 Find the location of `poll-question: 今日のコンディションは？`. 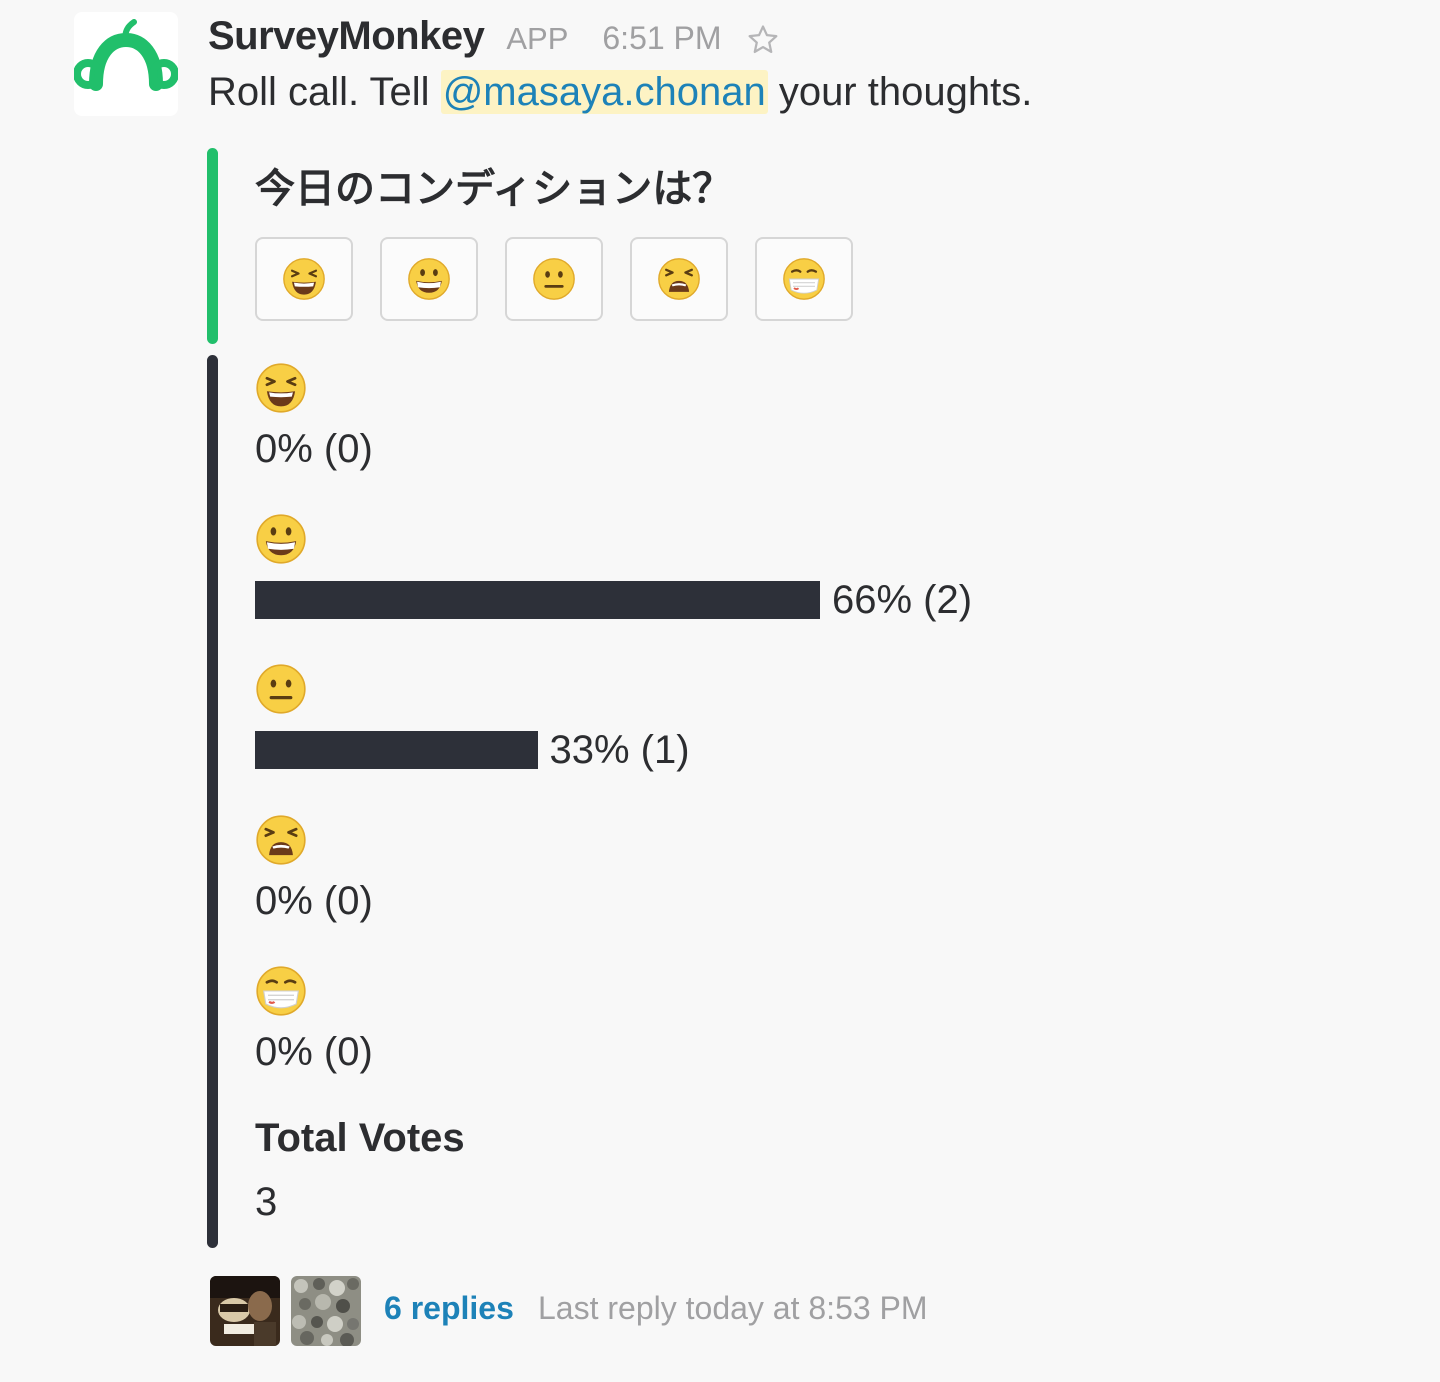

poll-question: 今日のコンディションは？ is located at coordinates (494, 189).